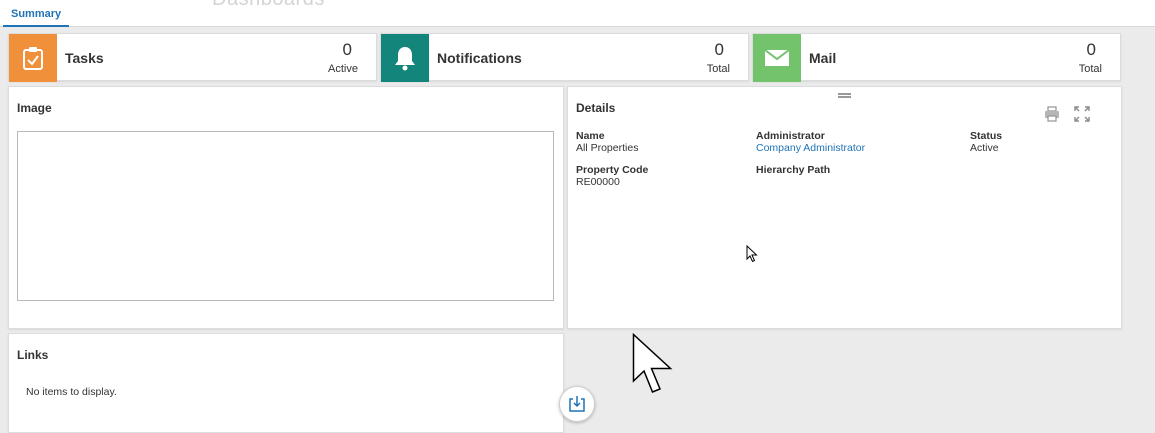 Image resolution: width=1155 pixels, height=433 pixels. What do you see at coordinates (719, 49) in the screenshot?
I see `notifications-count: 0` at bounding box center [719, 49].